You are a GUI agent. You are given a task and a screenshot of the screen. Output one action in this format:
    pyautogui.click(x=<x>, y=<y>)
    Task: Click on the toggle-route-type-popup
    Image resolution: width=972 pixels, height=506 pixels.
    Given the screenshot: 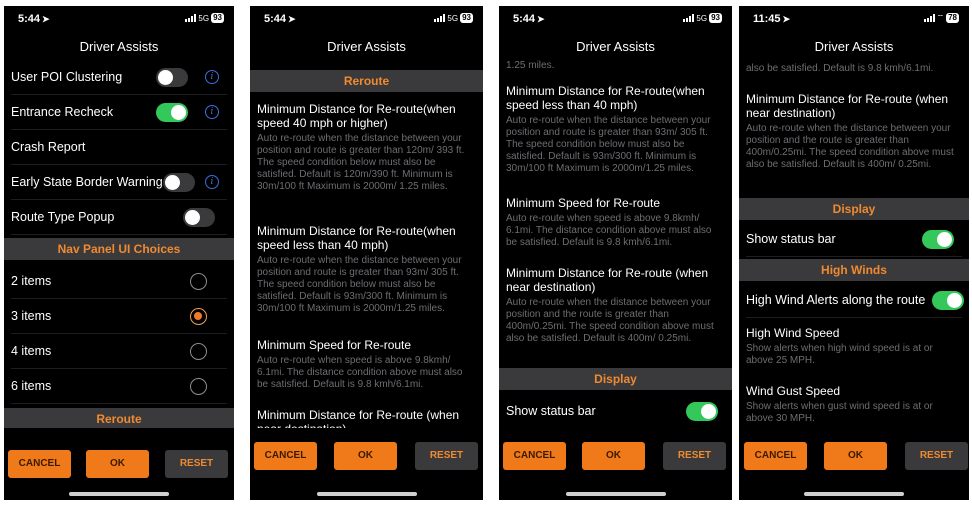 What is the action you would take?
    pyautogui.click(x=199, y=217)
    